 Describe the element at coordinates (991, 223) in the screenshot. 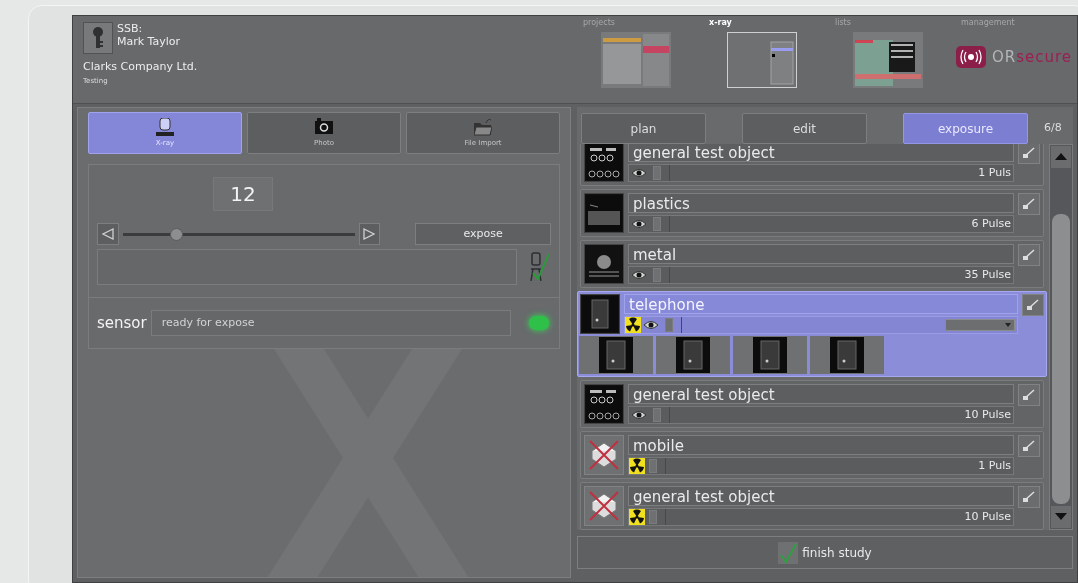

I see `pulse-count: 6 Pulse` at that location.